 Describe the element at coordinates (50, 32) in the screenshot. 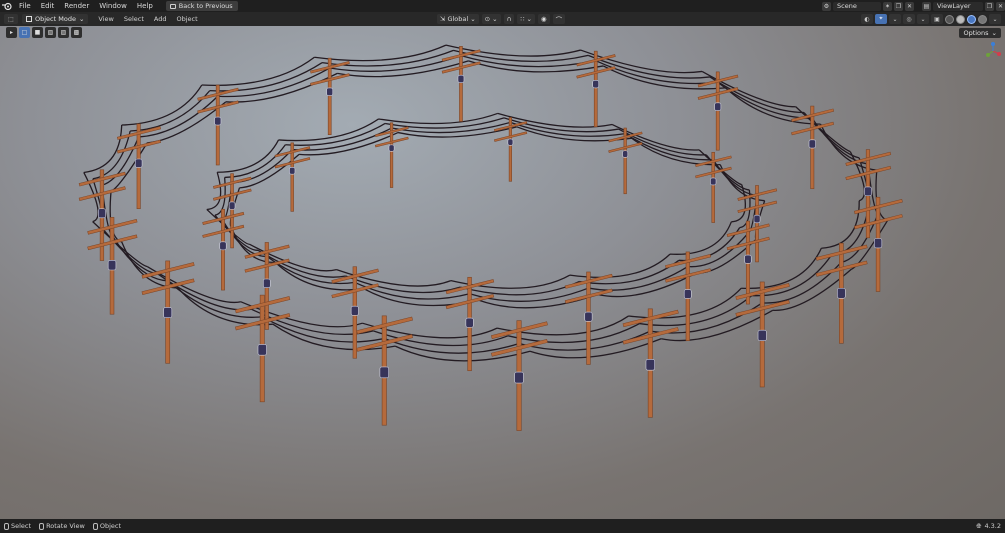

I see `select-subtract-icon: ▧` at that location.